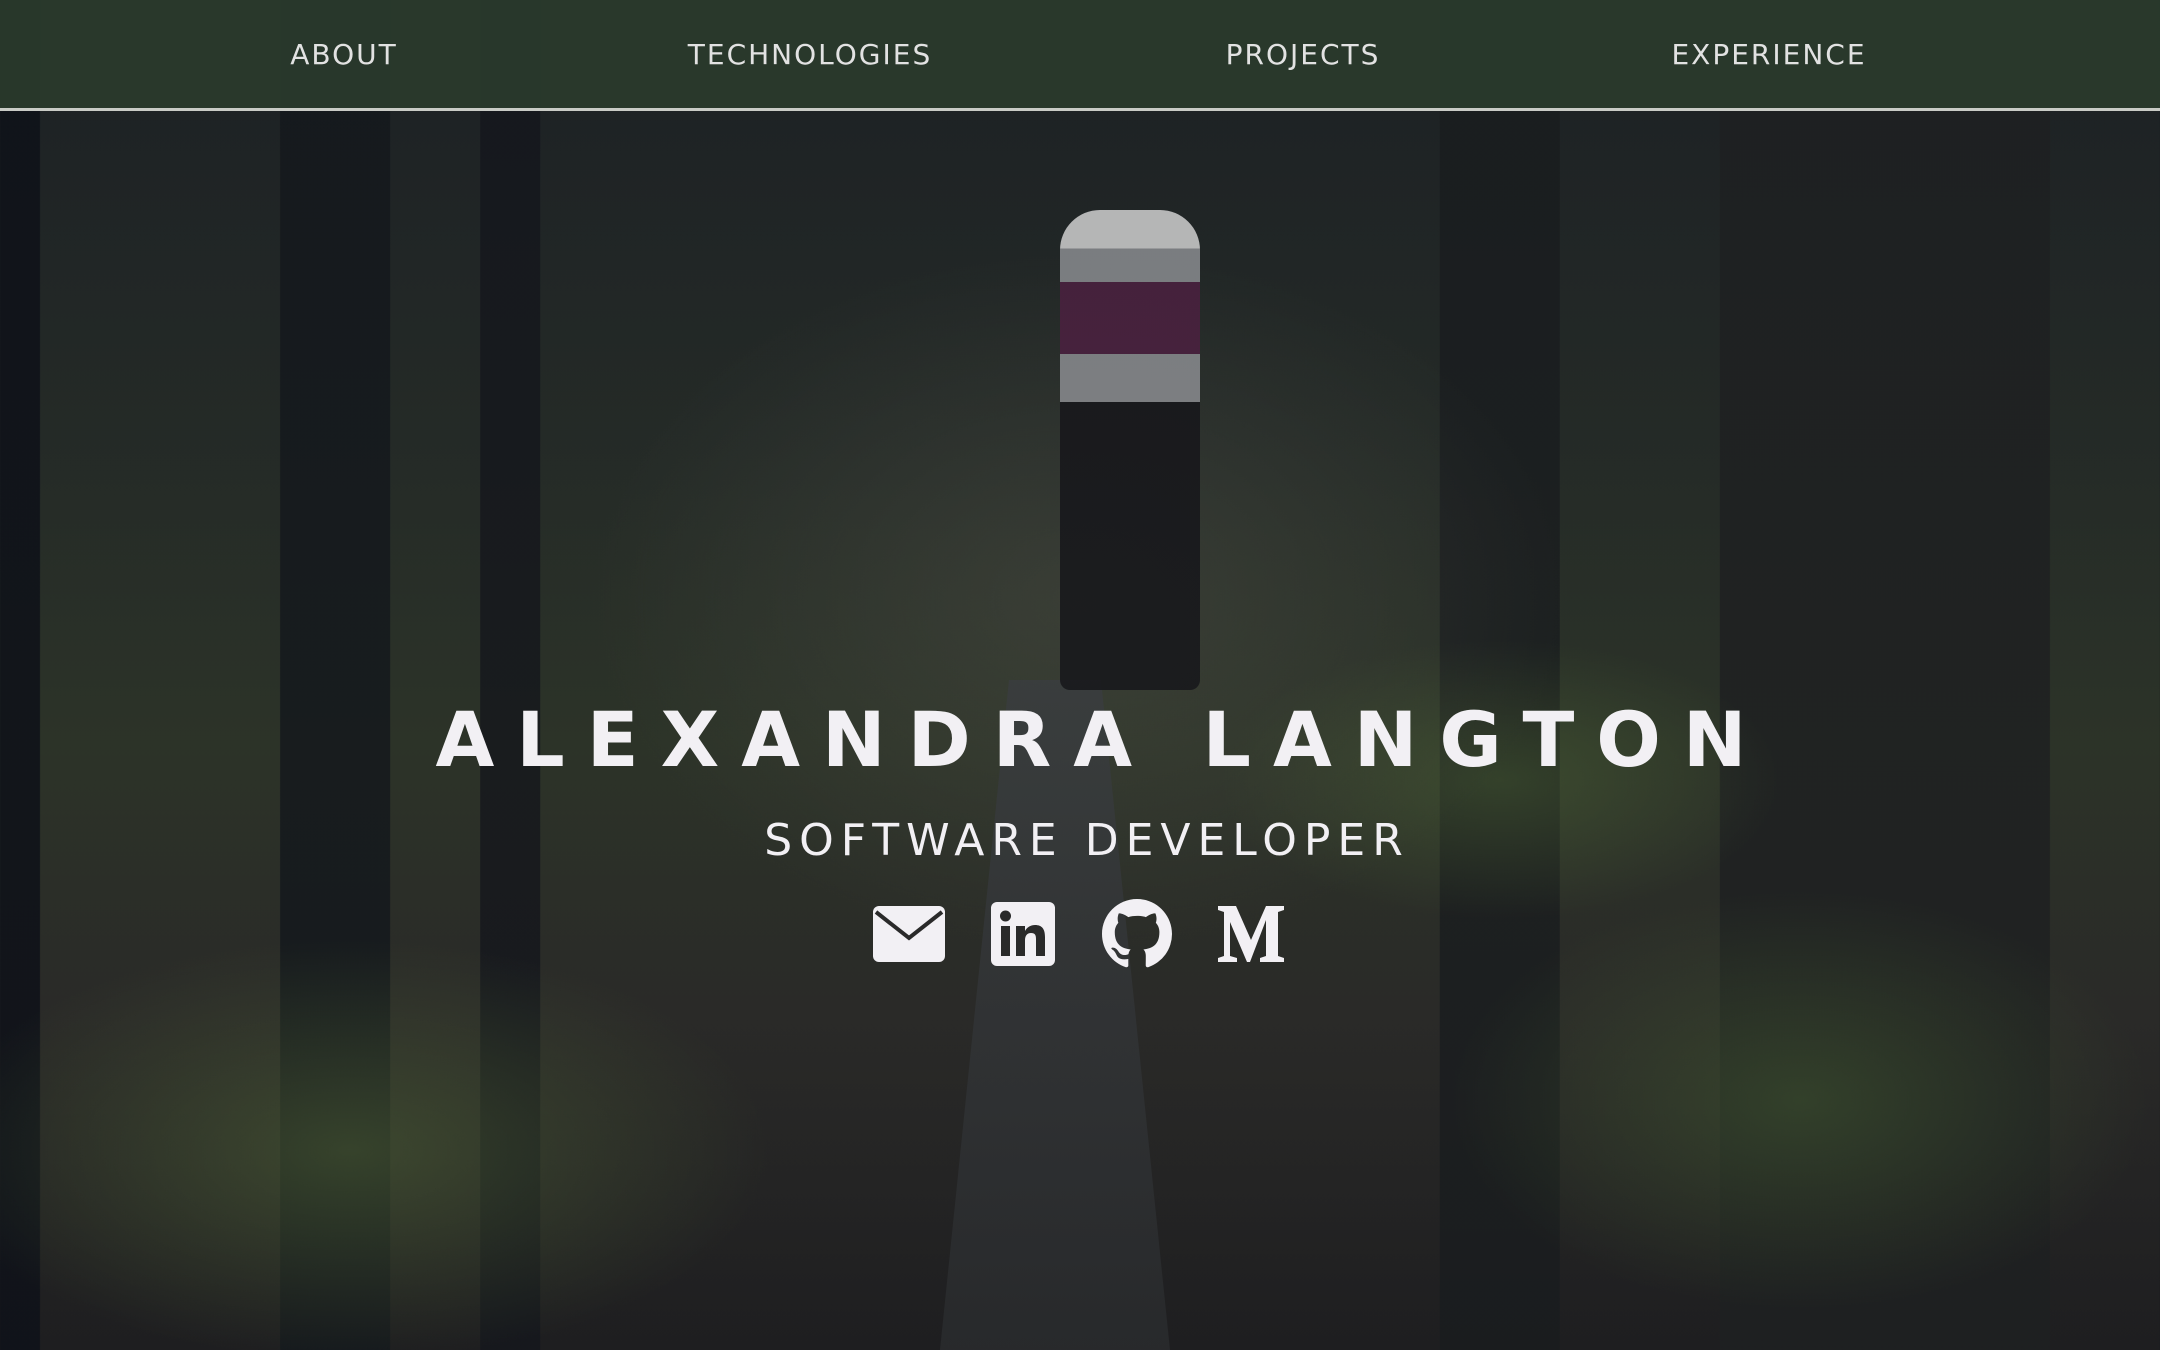 This screenshot has height=1350, width=2160. I want to click on hero-title: SOFTWARE DEVELOPER, so click(1087, 840).